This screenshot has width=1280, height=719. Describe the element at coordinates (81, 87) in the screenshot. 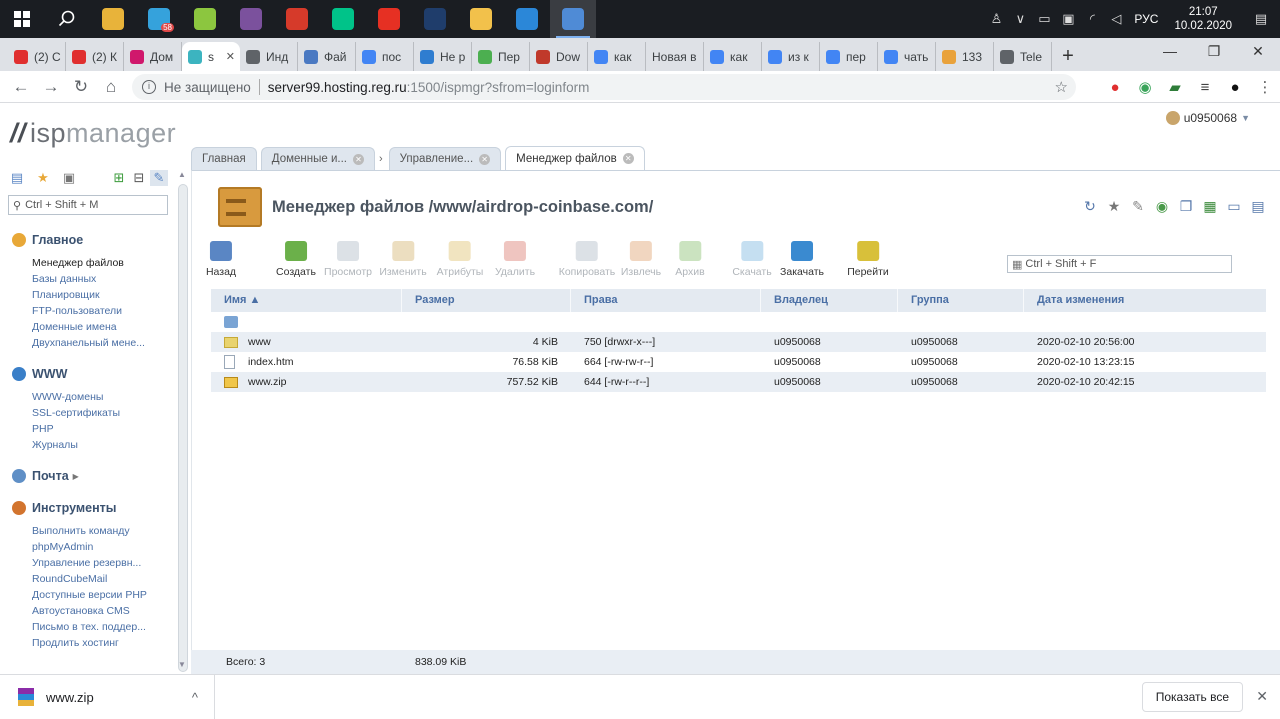

I see `reload-icon: ↻` at that location.